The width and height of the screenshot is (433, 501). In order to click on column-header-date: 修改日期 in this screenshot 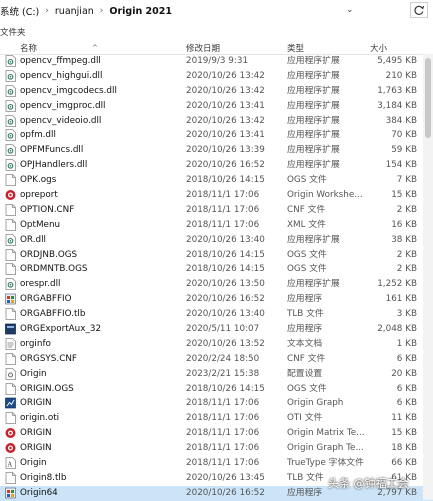, I will do `click(203, 48)`.